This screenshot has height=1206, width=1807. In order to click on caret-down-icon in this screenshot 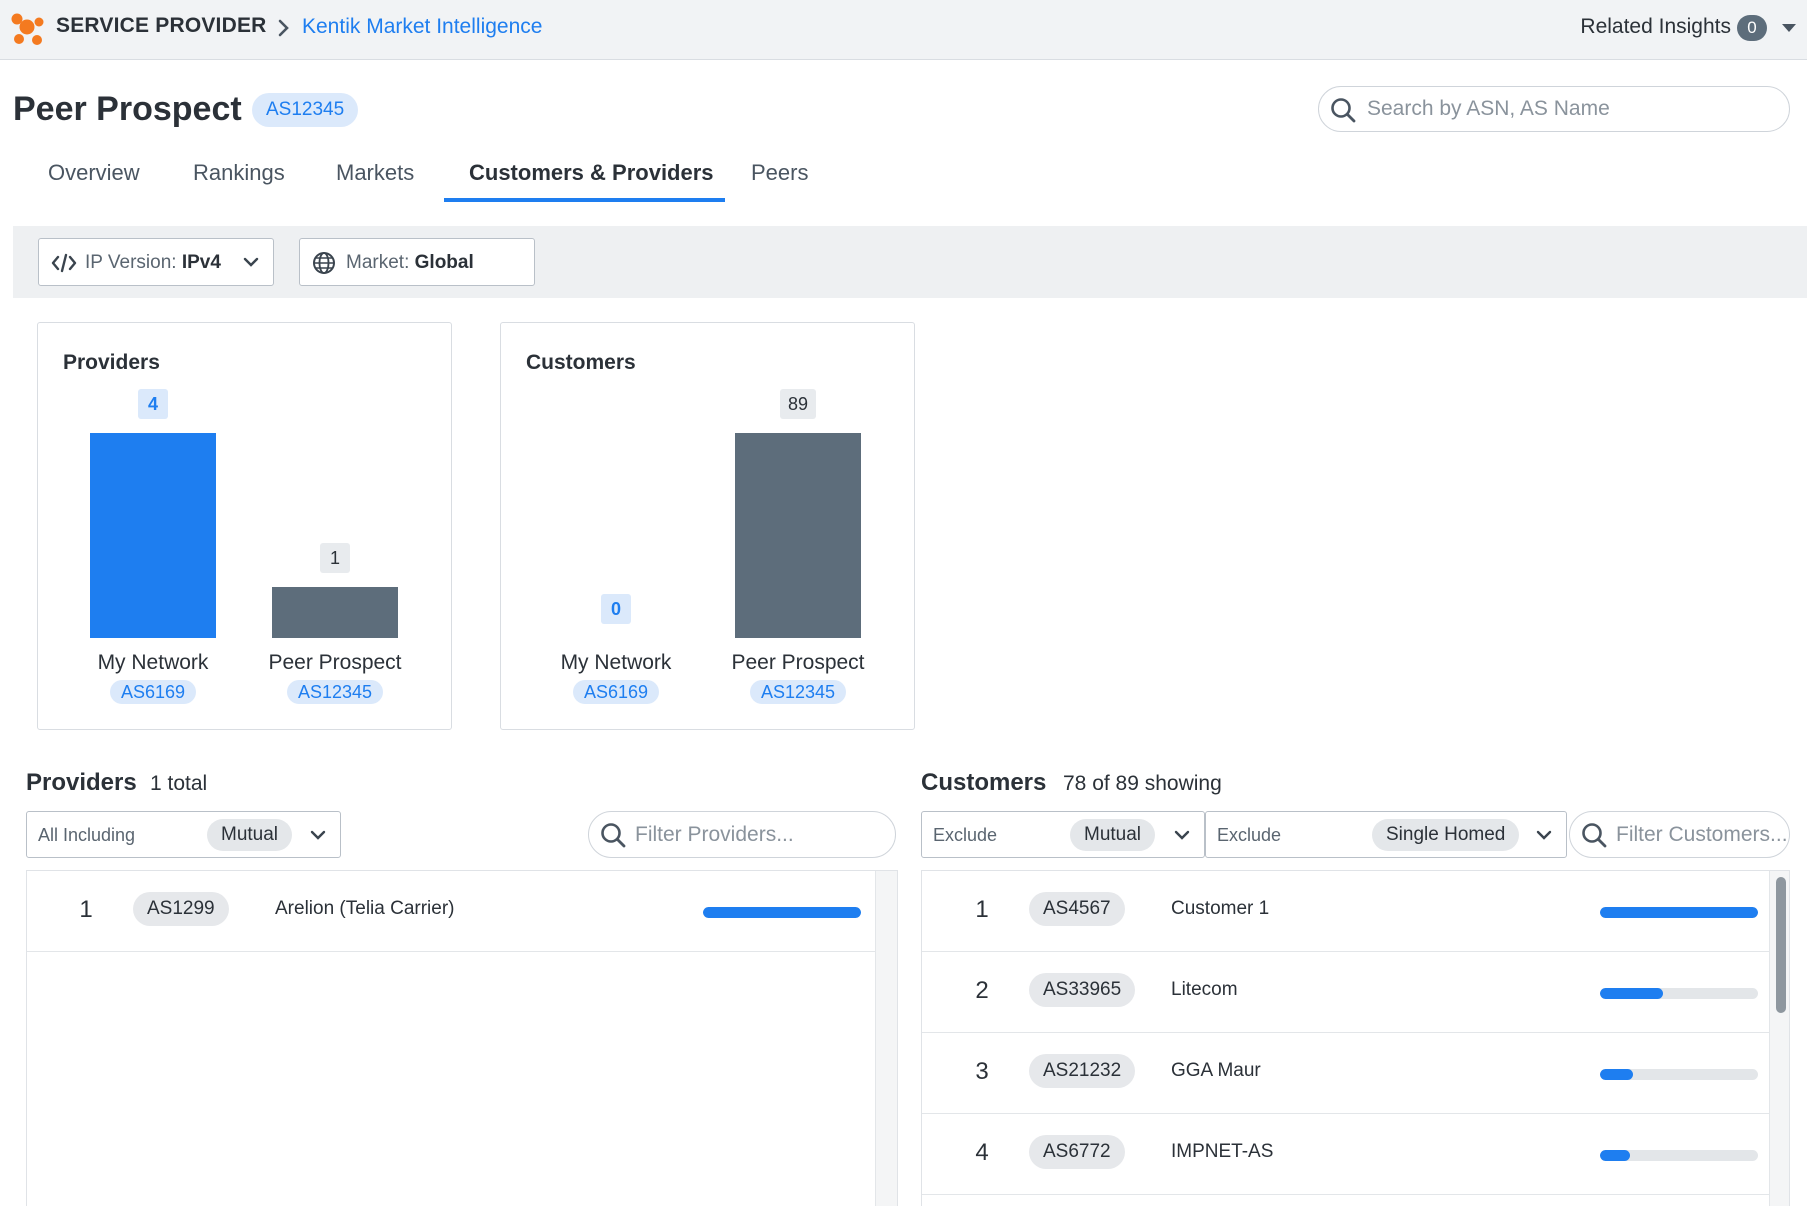, I will do `click(1789, 28)`.